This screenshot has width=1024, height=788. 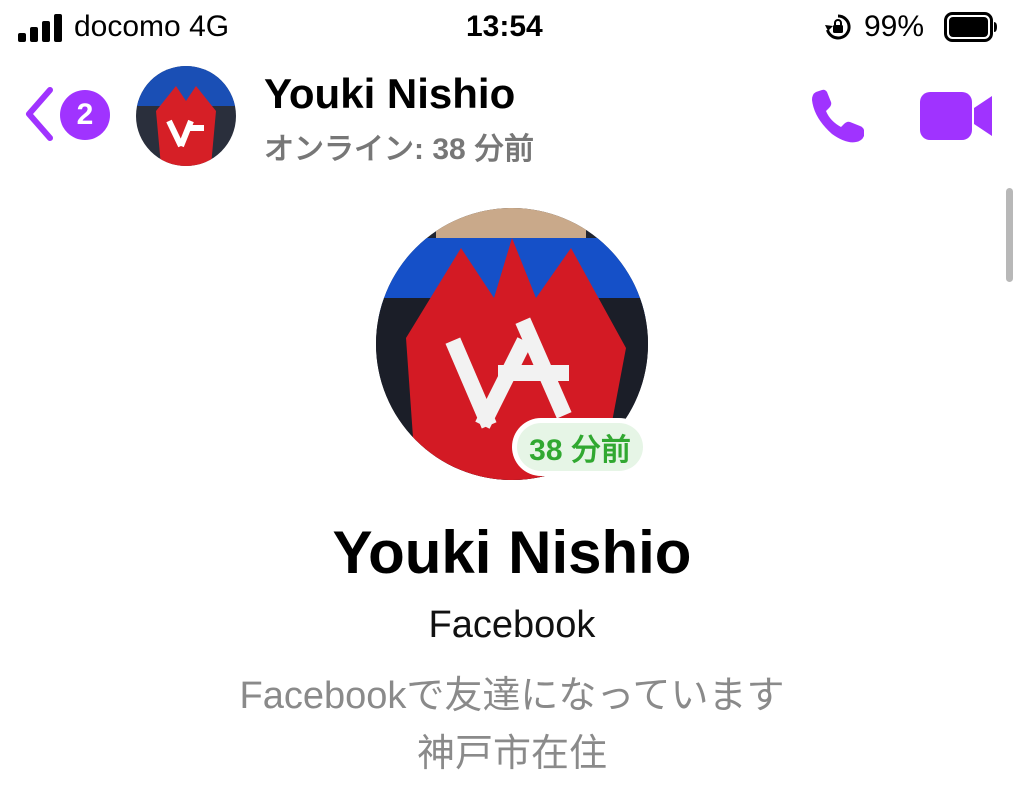 What do you see at coordinates (894, 26) in the screenshot?
I see `battery-percent: 99%` at bounding box center [894, 26].